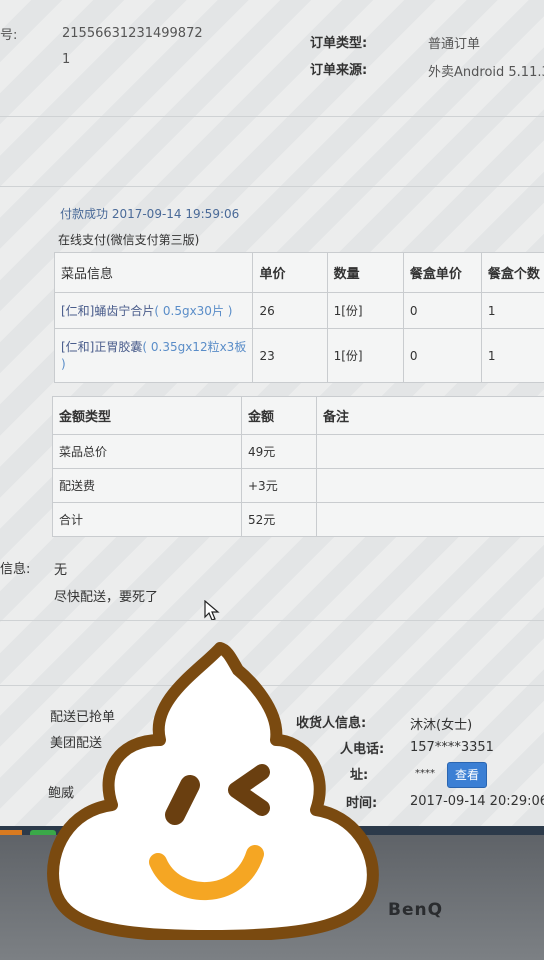 This screenshot has width=544, height=960. I want to click on remarks-label: 信息:, so click(15, 569).